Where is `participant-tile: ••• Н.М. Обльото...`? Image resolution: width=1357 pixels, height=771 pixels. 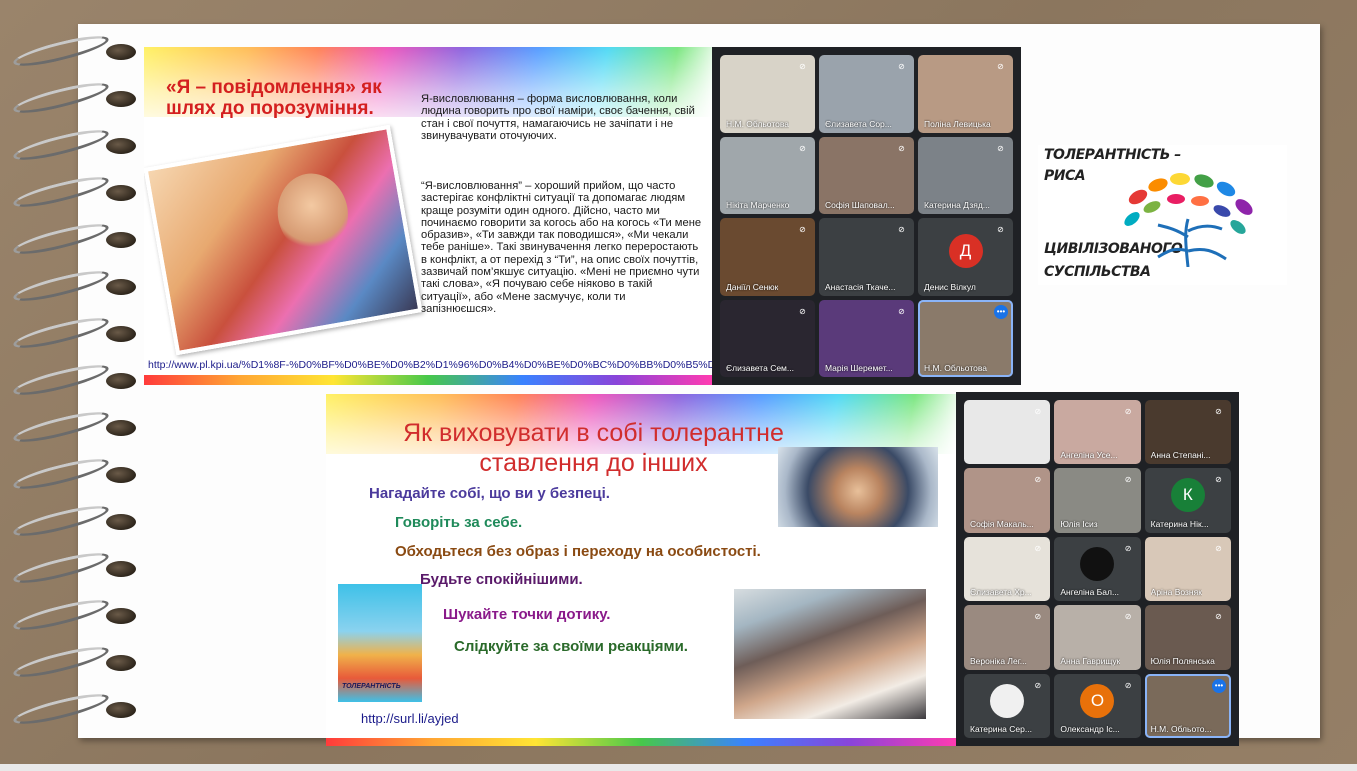
participant-tile: ••• Н.М. Обльото... is located at coordinates (1187, 705).